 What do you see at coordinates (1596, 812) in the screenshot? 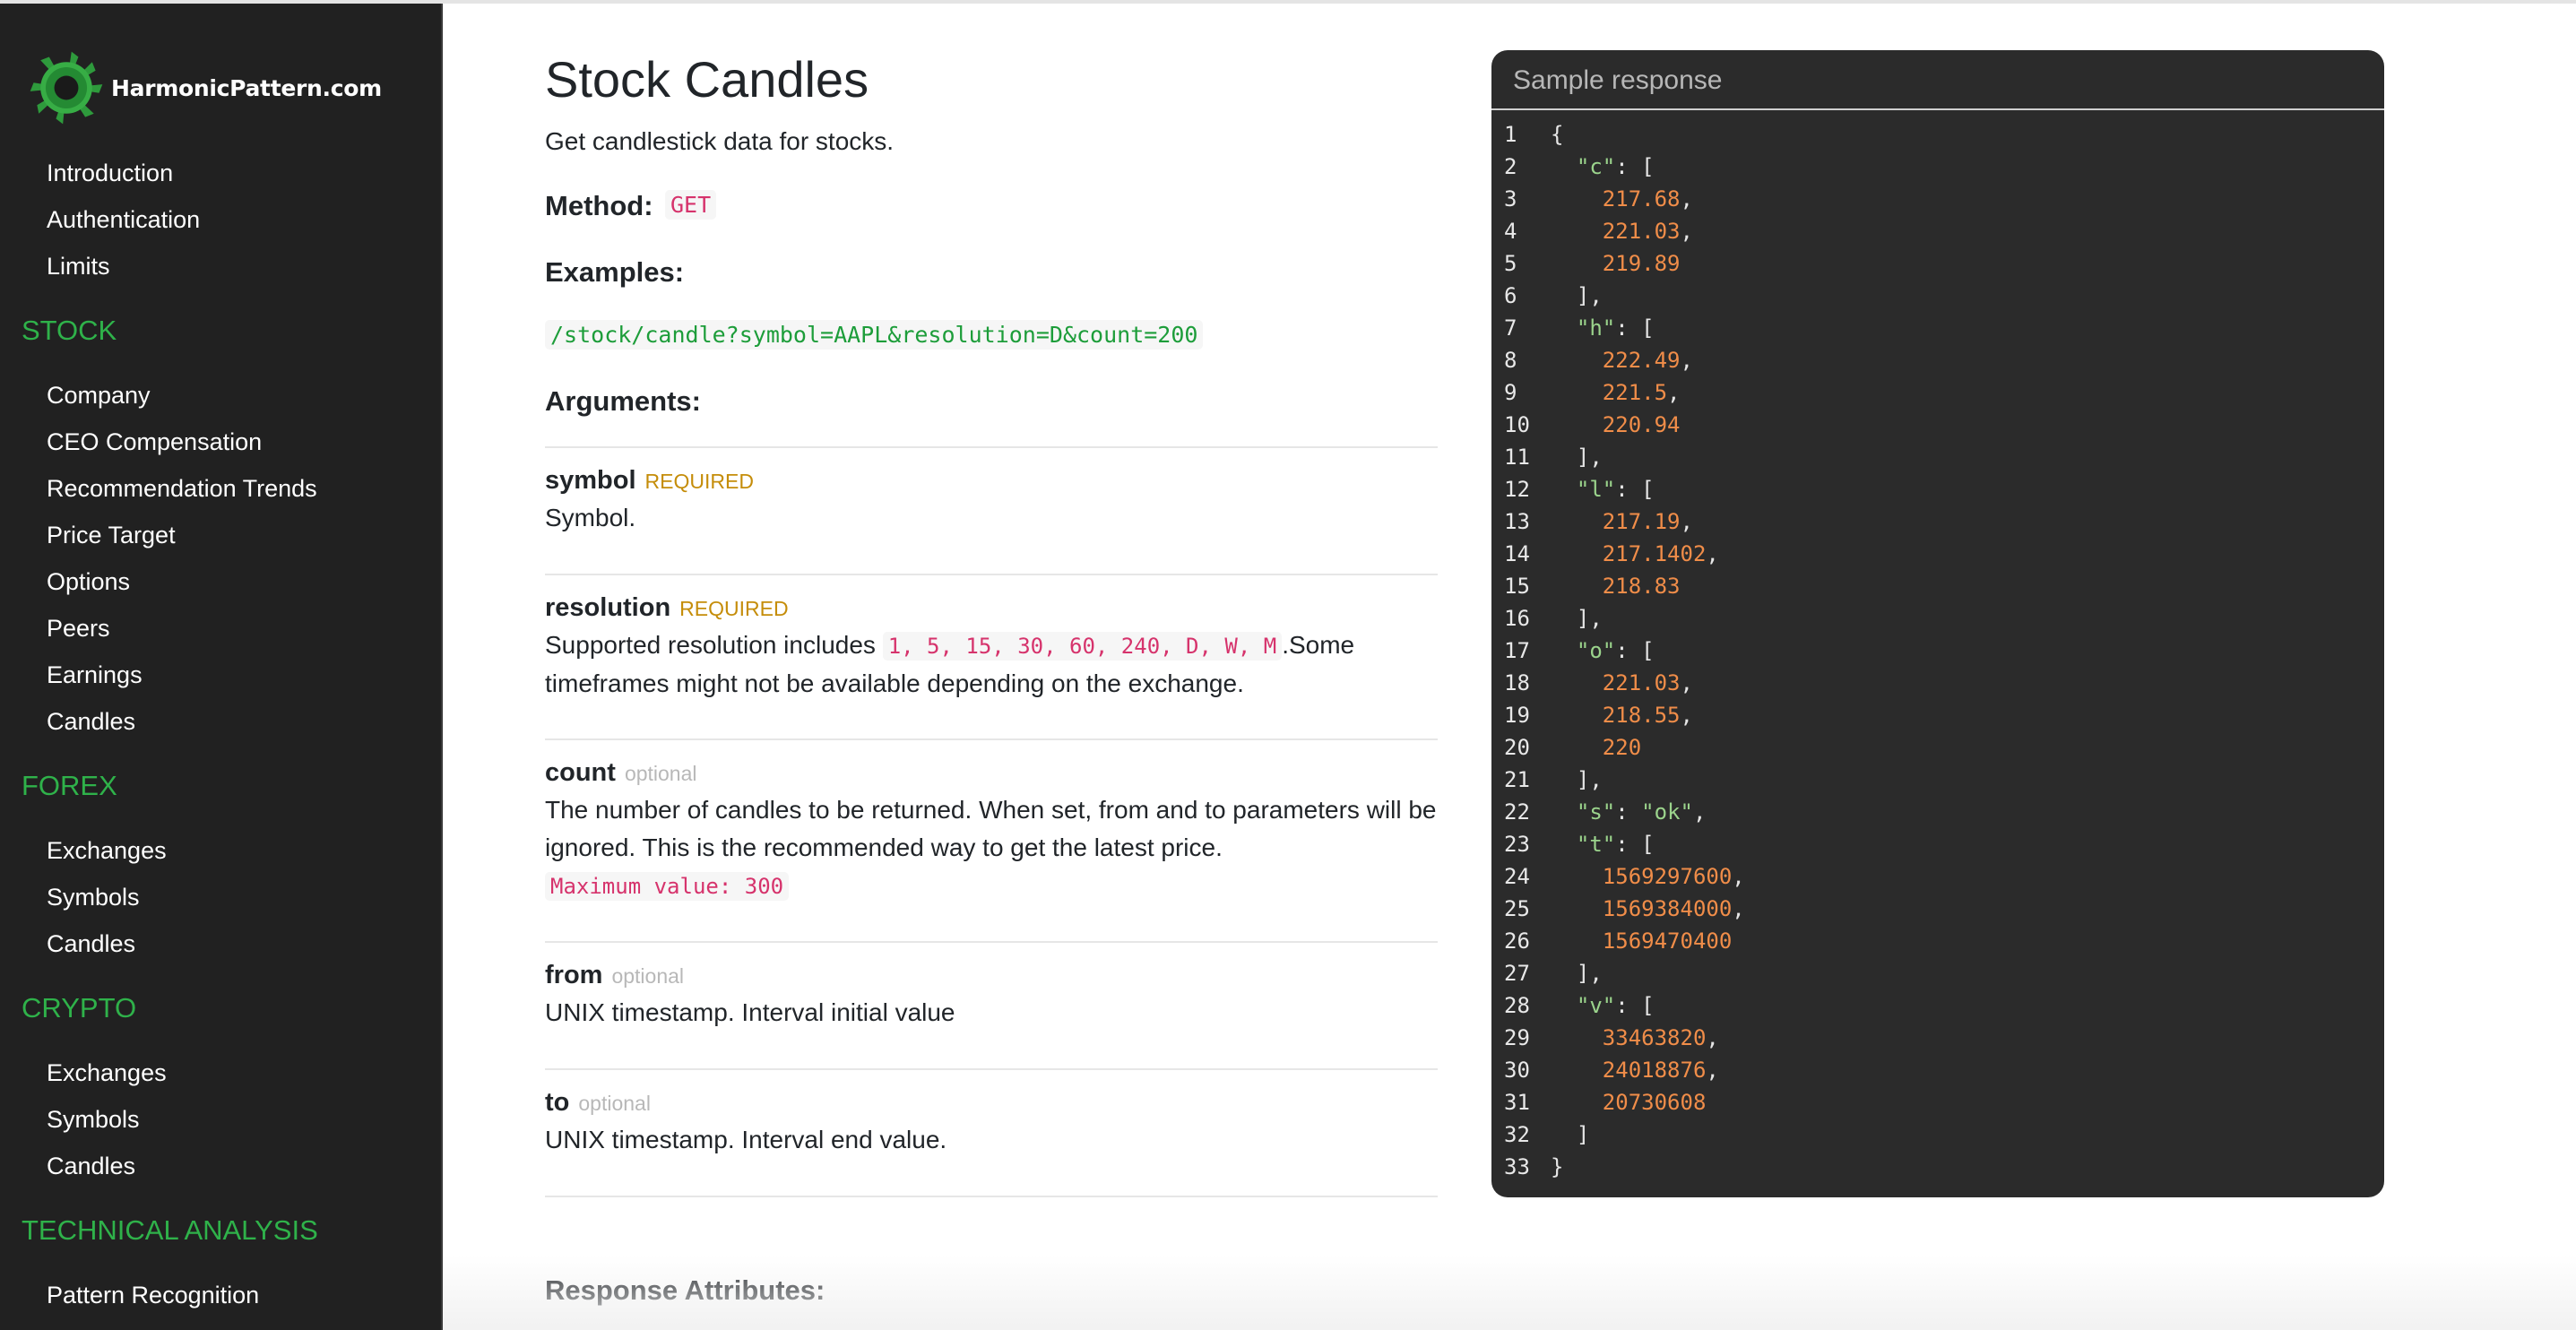
I see `json-key: "s"` at bounding box center [1596, 812].